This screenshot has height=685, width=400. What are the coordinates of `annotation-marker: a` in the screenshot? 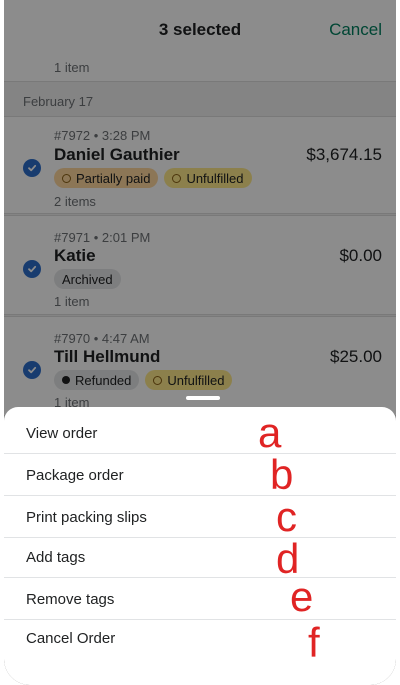 It's located at (270, 432).